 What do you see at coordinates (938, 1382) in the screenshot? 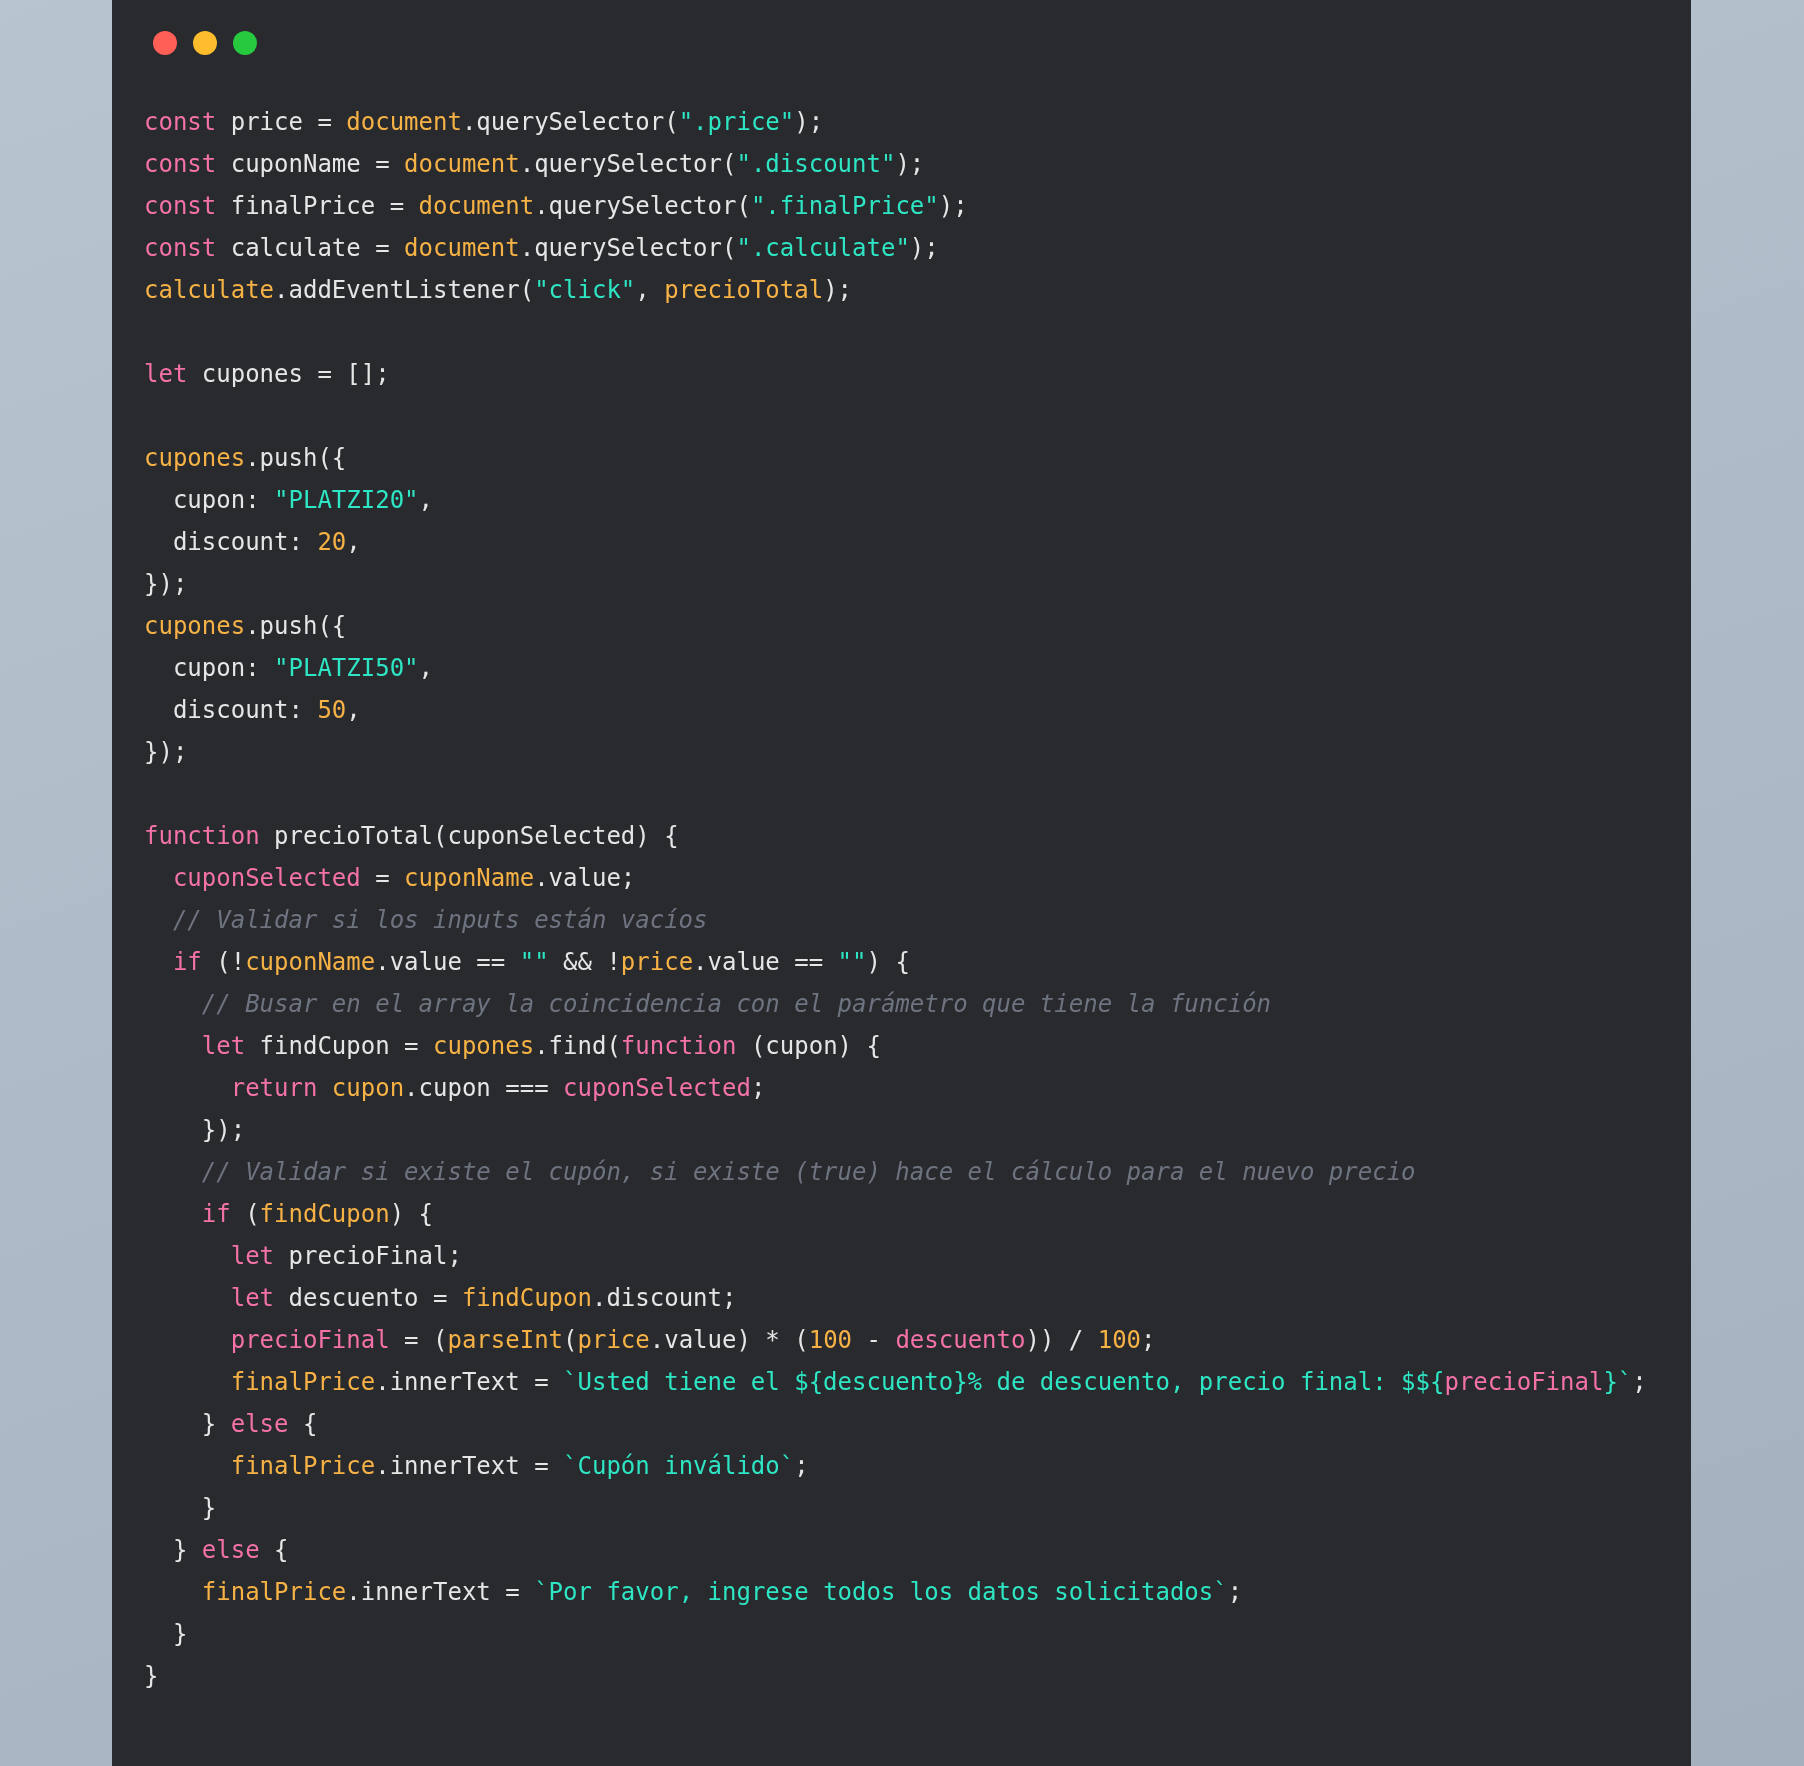
I see `code-line: finalPrice.innerText = `Usted tiene el ${descuento}% de descuento, precio final: $${precioFinal}`;` at bounding box center [938, 1382].